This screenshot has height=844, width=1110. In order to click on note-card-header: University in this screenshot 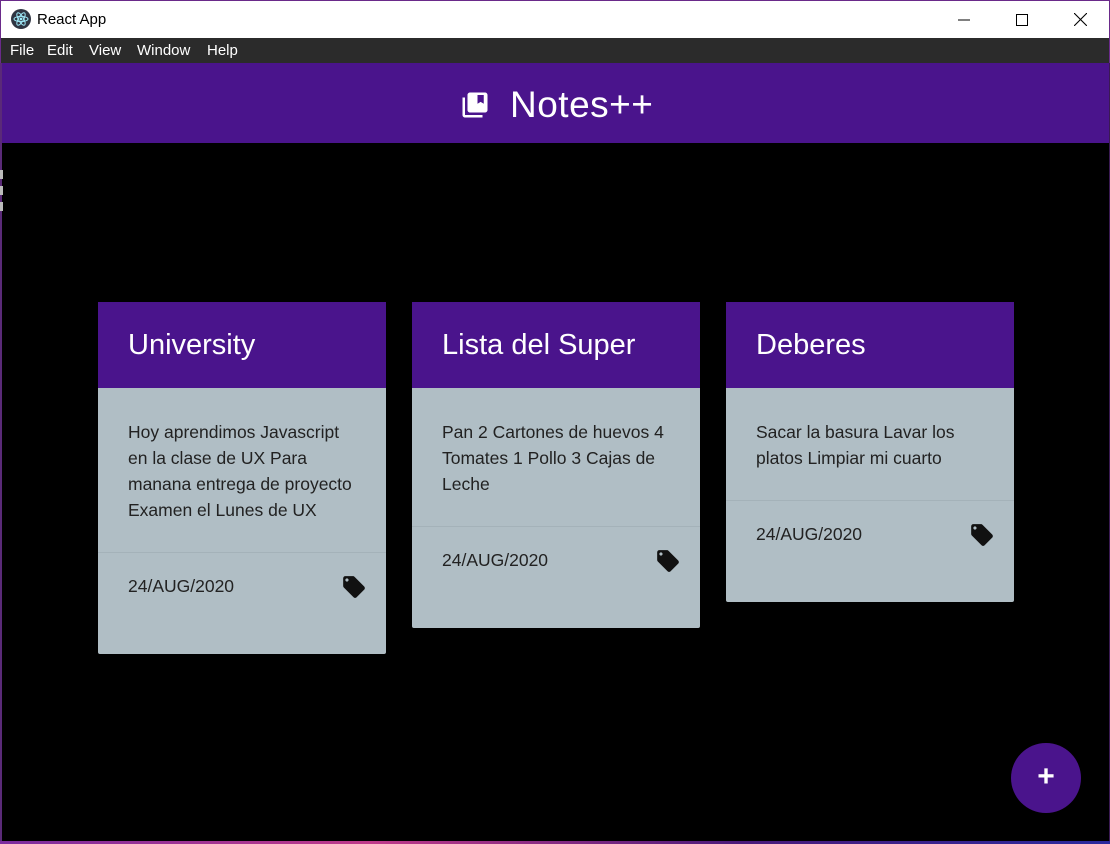, I will do `click(242, 345)`.